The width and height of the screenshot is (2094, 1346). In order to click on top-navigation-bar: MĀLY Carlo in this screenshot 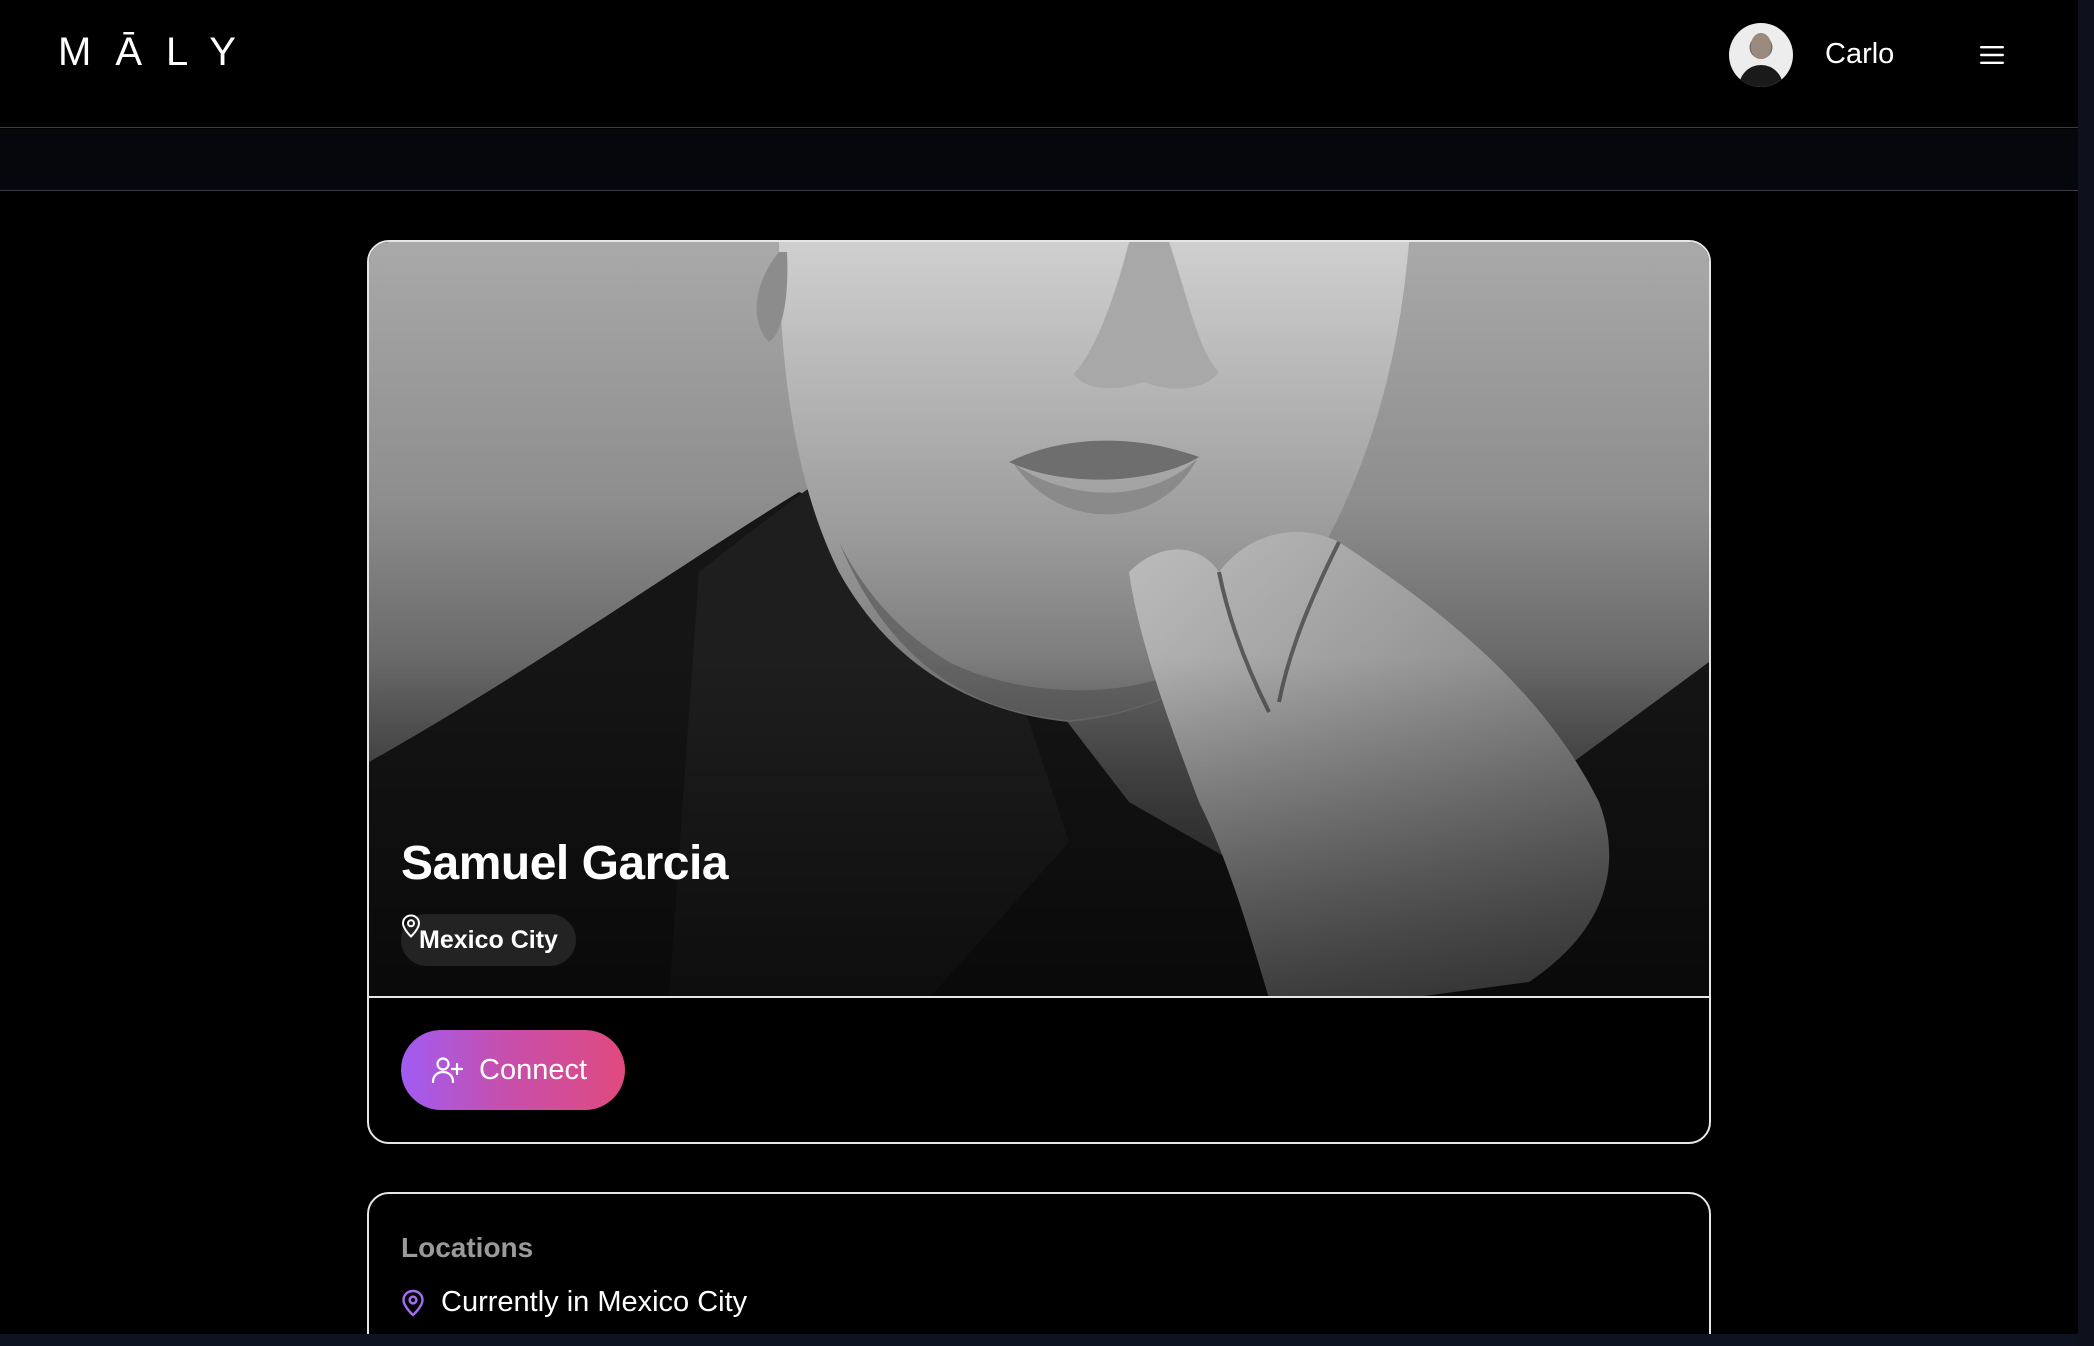, I will do `click(1039, 64)`.